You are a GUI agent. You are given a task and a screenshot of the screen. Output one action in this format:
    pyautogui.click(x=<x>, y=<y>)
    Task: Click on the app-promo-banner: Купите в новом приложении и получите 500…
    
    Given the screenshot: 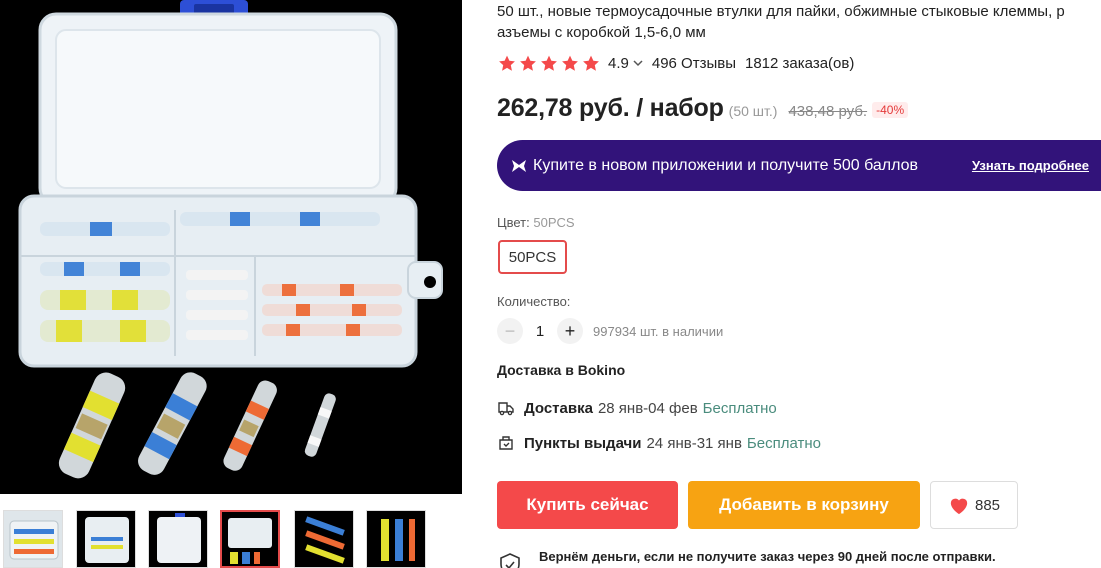 What is the action you would take?
    pyautogui.click(x=799, y=165)
    